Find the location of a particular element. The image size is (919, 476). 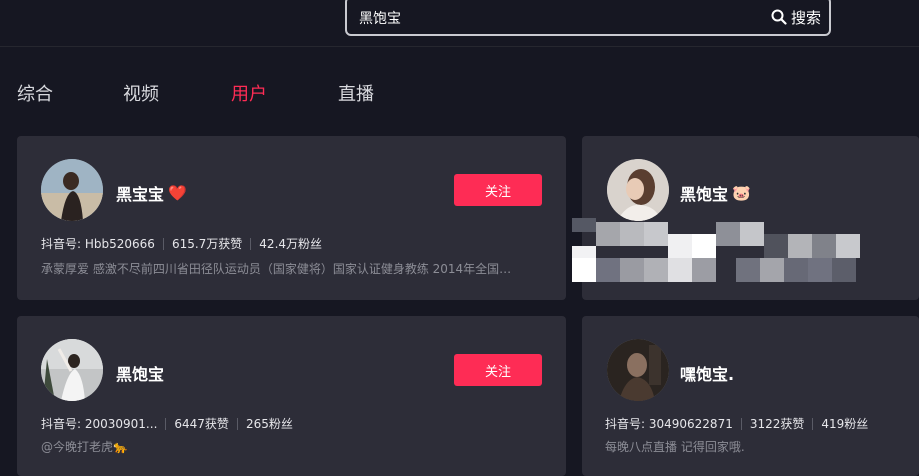

search-button: 搜索 is located at coordinates (796, 17).